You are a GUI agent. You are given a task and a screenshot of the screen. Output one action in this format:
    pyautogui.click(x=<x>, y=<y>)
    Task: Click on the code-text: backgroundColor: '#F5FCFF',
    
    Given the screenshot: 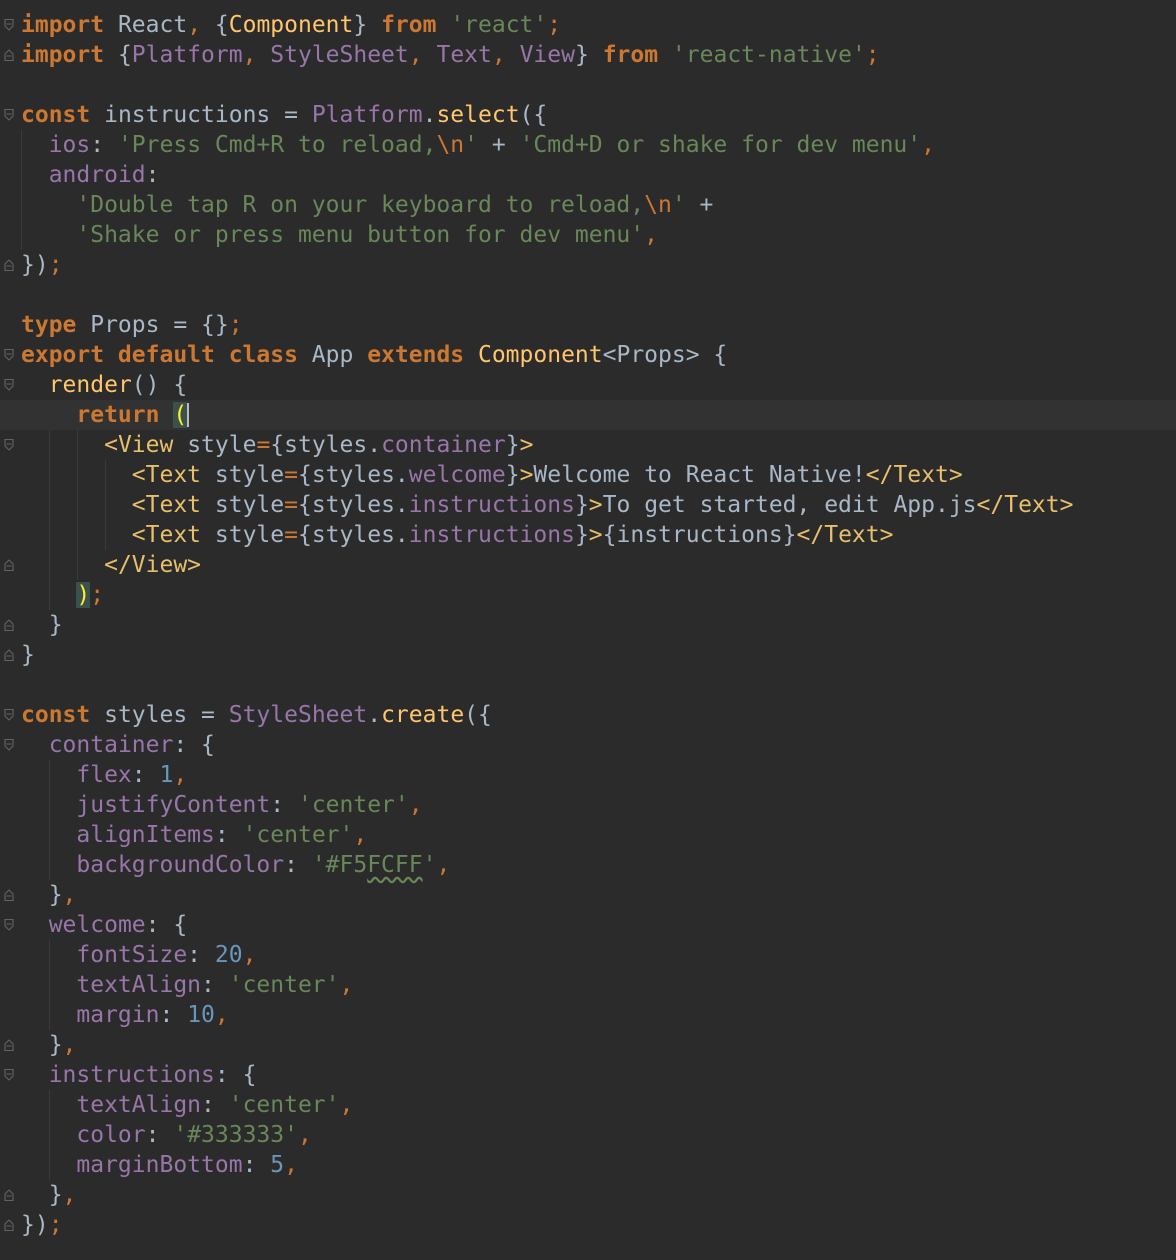 What is the action you would take?
    pyautogui.click(x=235, y=865)
    